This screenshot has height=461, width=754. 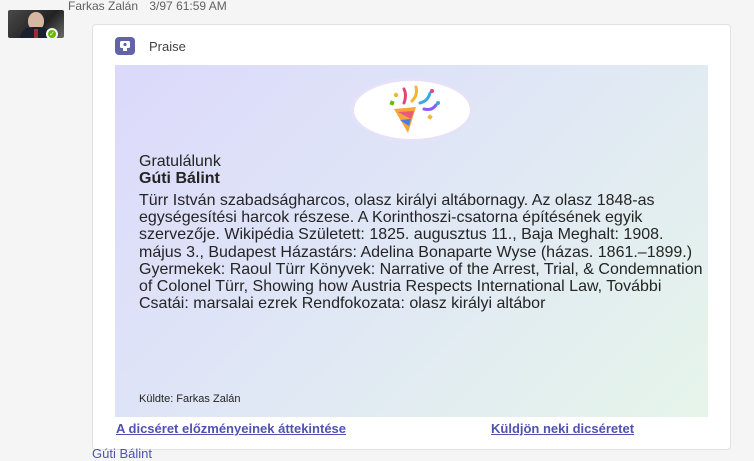 What do you see at coordinates (562, 428) in the screenshot?
I see `send-praise-link: Küldjön neki dicséretet` at bounding box center [562, 428].